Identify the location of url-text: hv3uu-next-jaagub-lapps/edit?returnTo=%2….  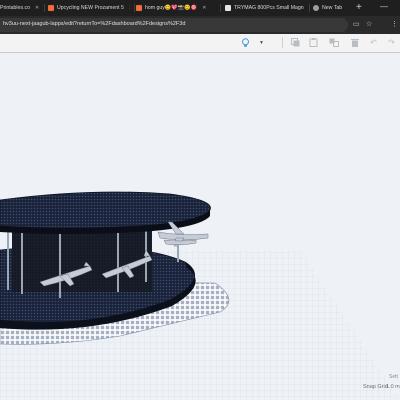
(94, 24).